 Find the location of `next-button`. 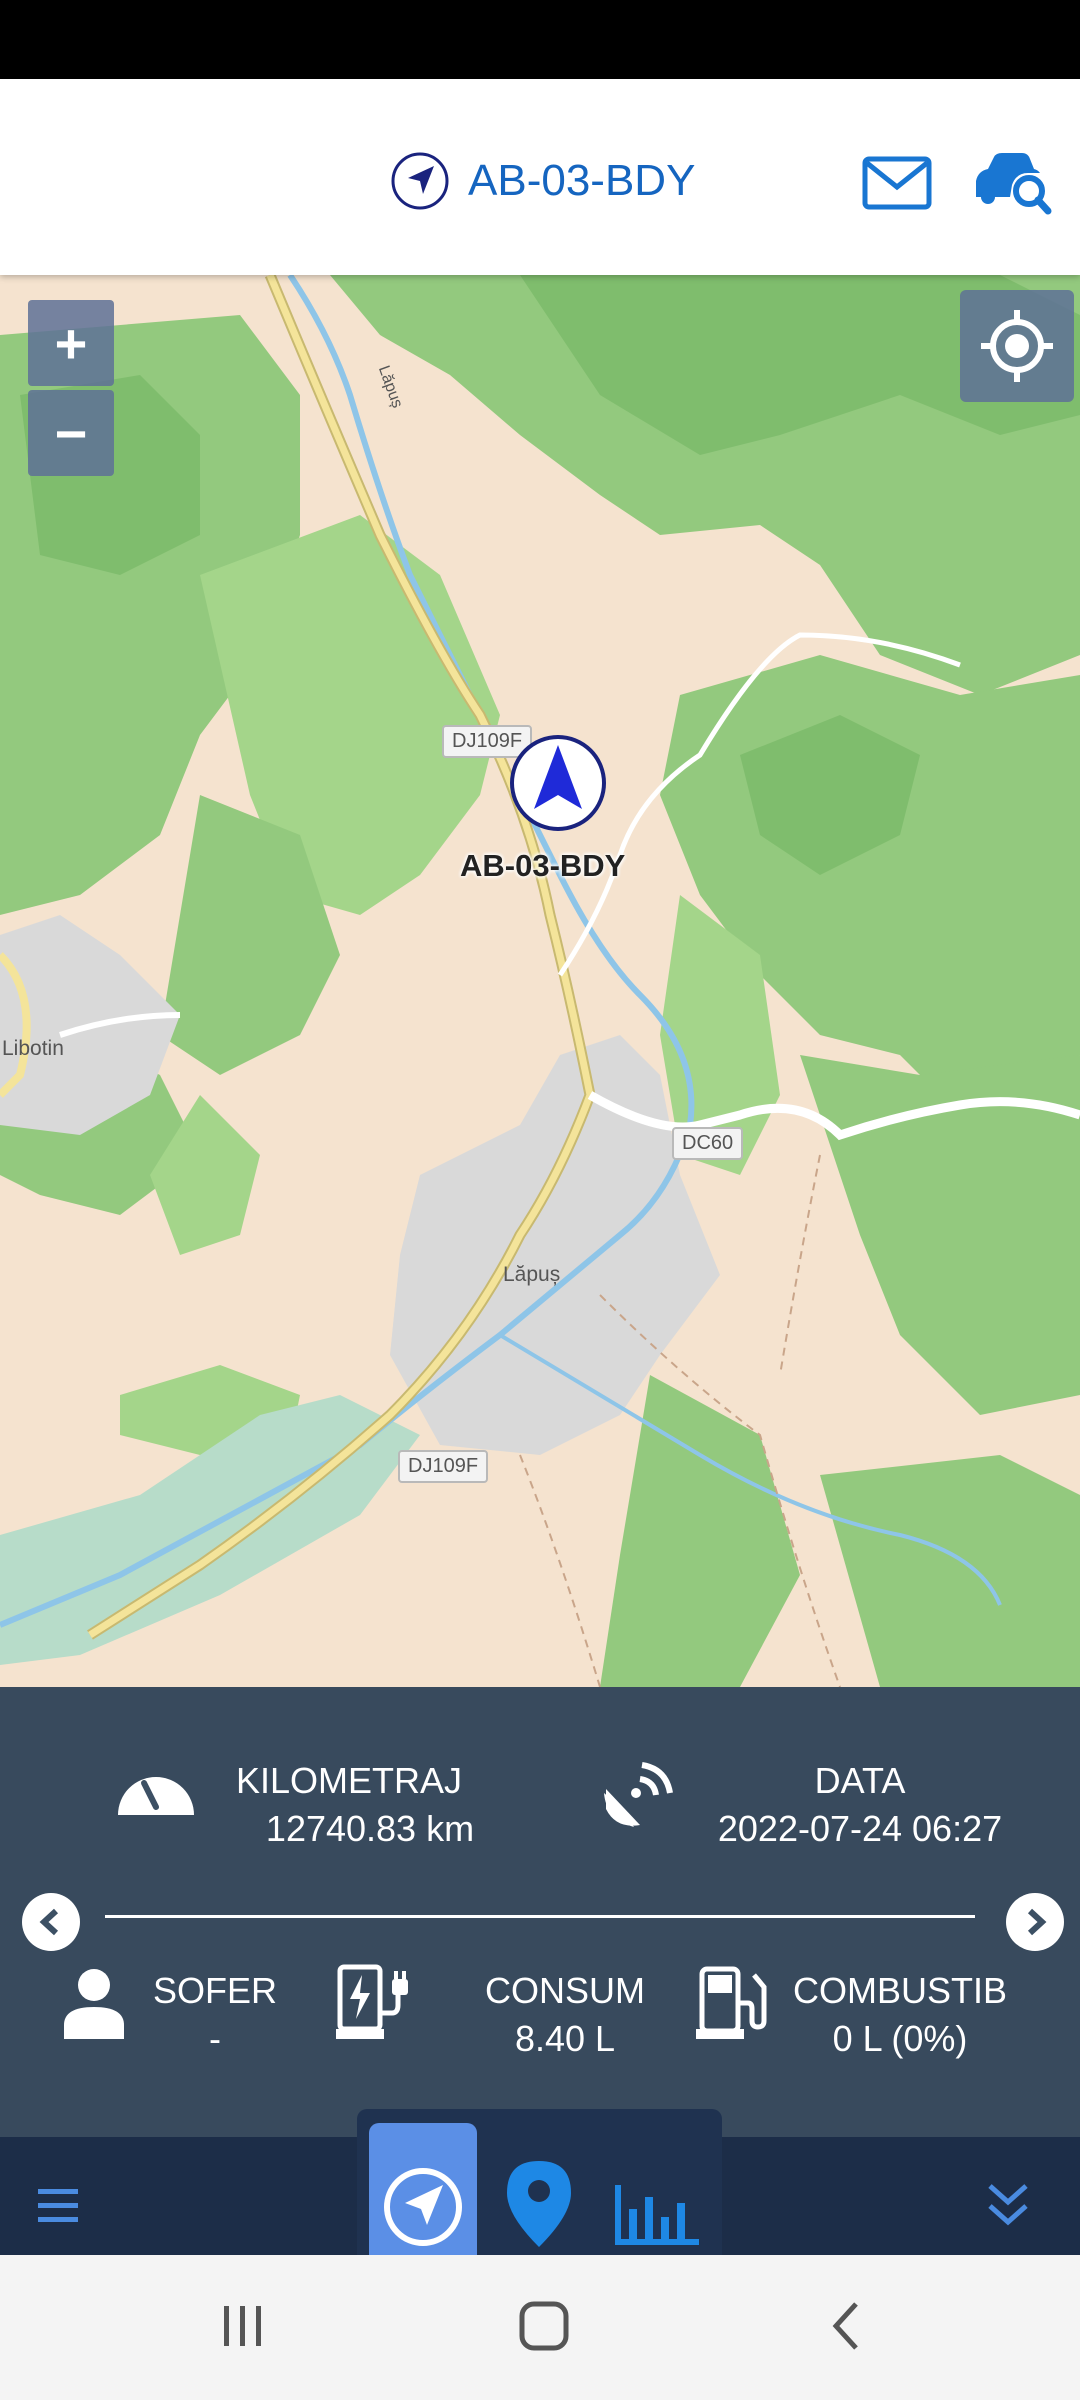

next-button is located at coordinates (1035, 1922).